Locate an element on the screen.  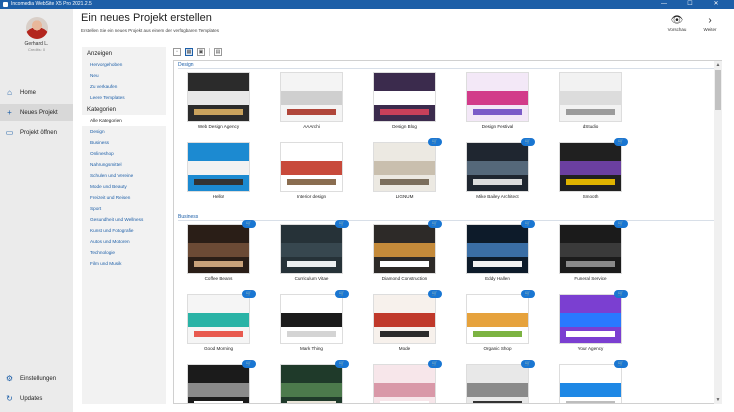
category-item: Business is located at coordinates (124, 142).